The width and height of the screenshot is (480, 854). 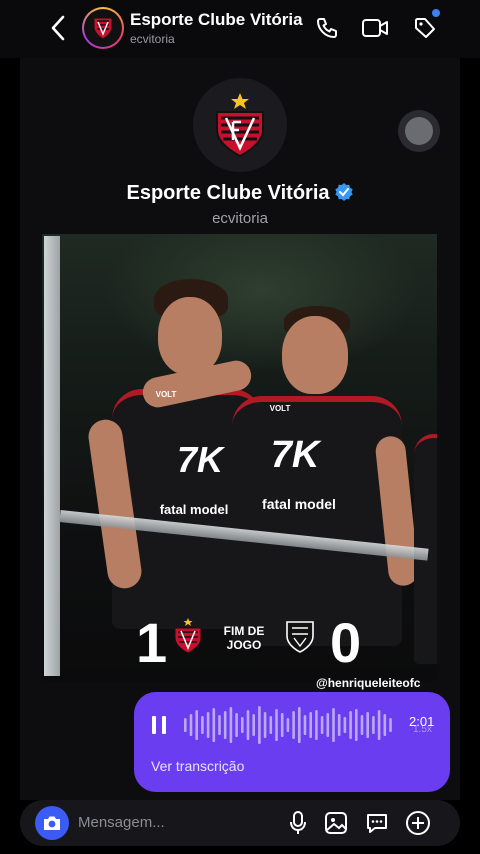 I want to click on microphone-button, so click(x=298, y=823).